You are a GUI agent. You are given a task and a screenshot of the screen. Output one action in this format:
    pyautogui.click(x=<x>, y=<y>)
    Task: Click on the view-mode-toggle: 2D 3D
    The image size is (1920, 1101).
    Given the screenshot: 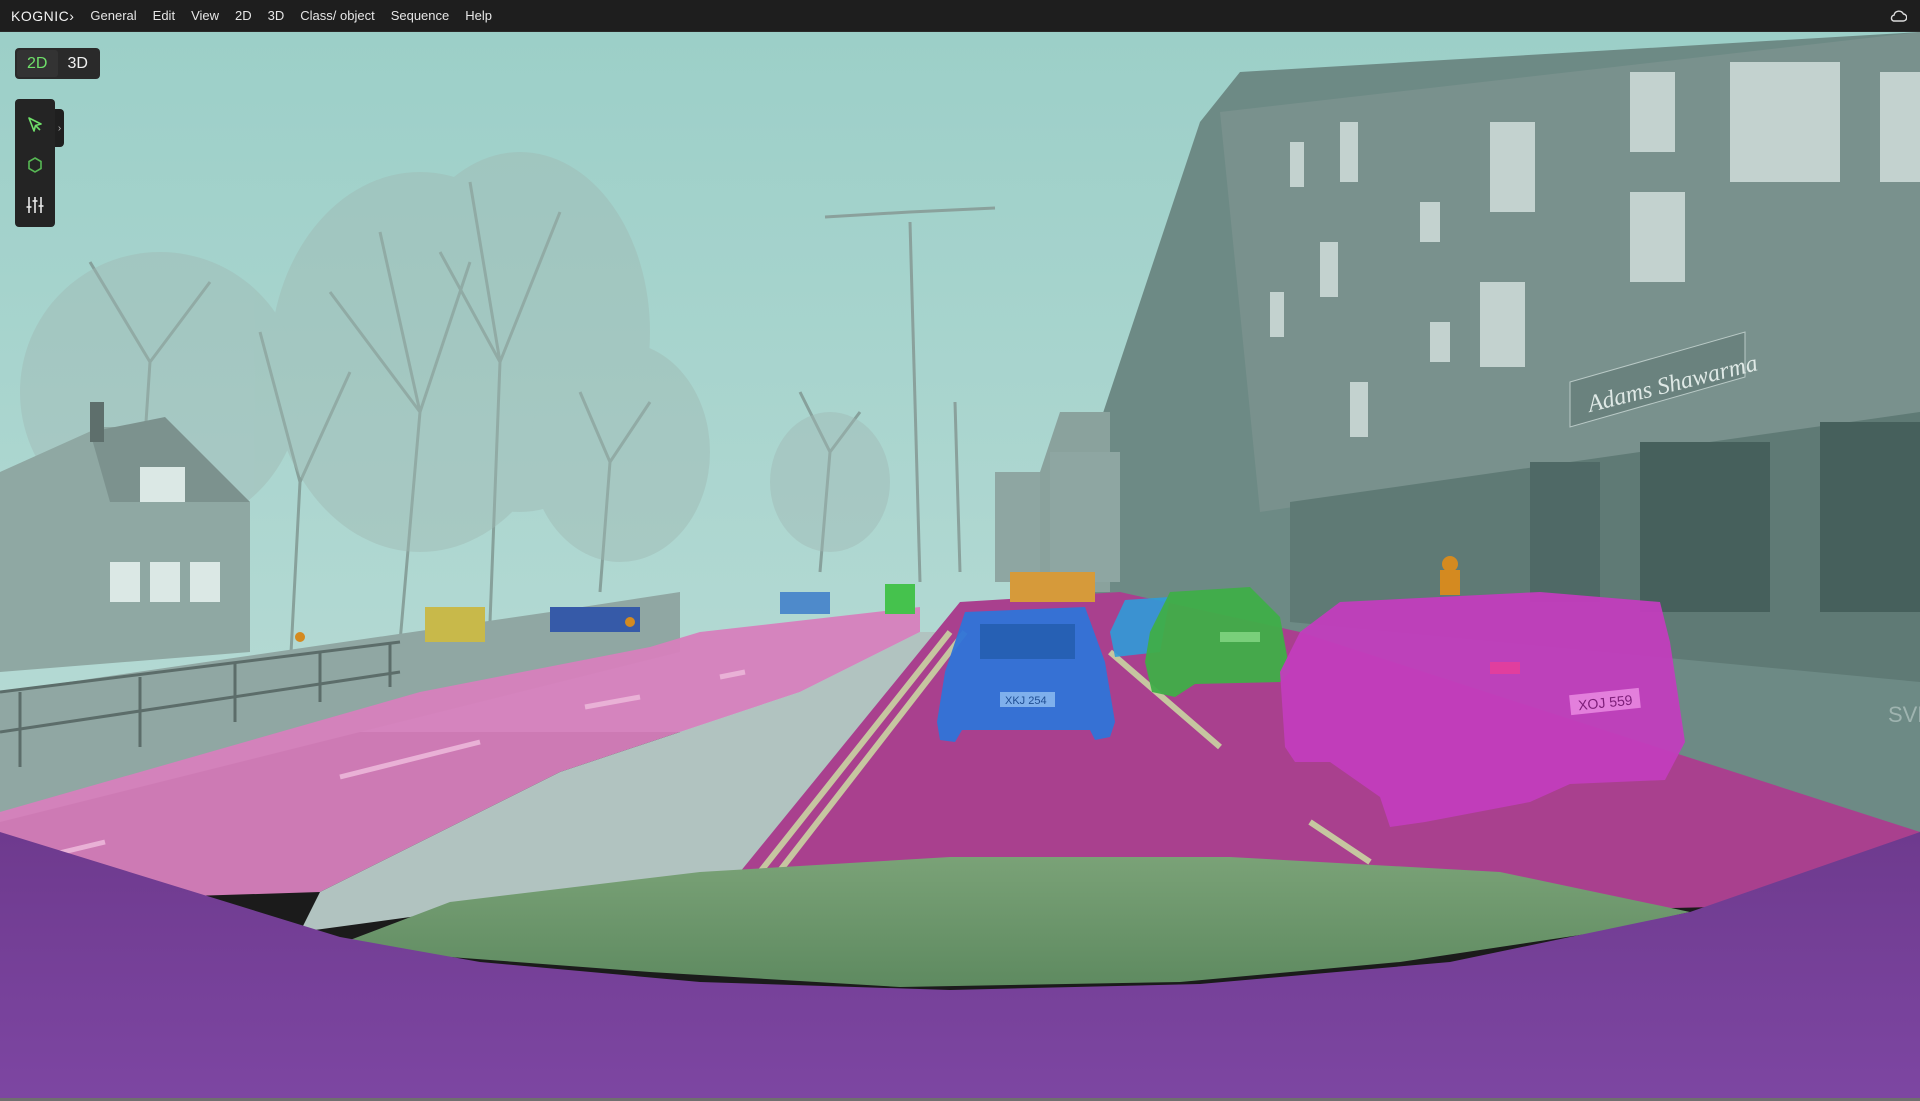 What is the action you would take?
    pyautogui.click(x=57, y=63)
    